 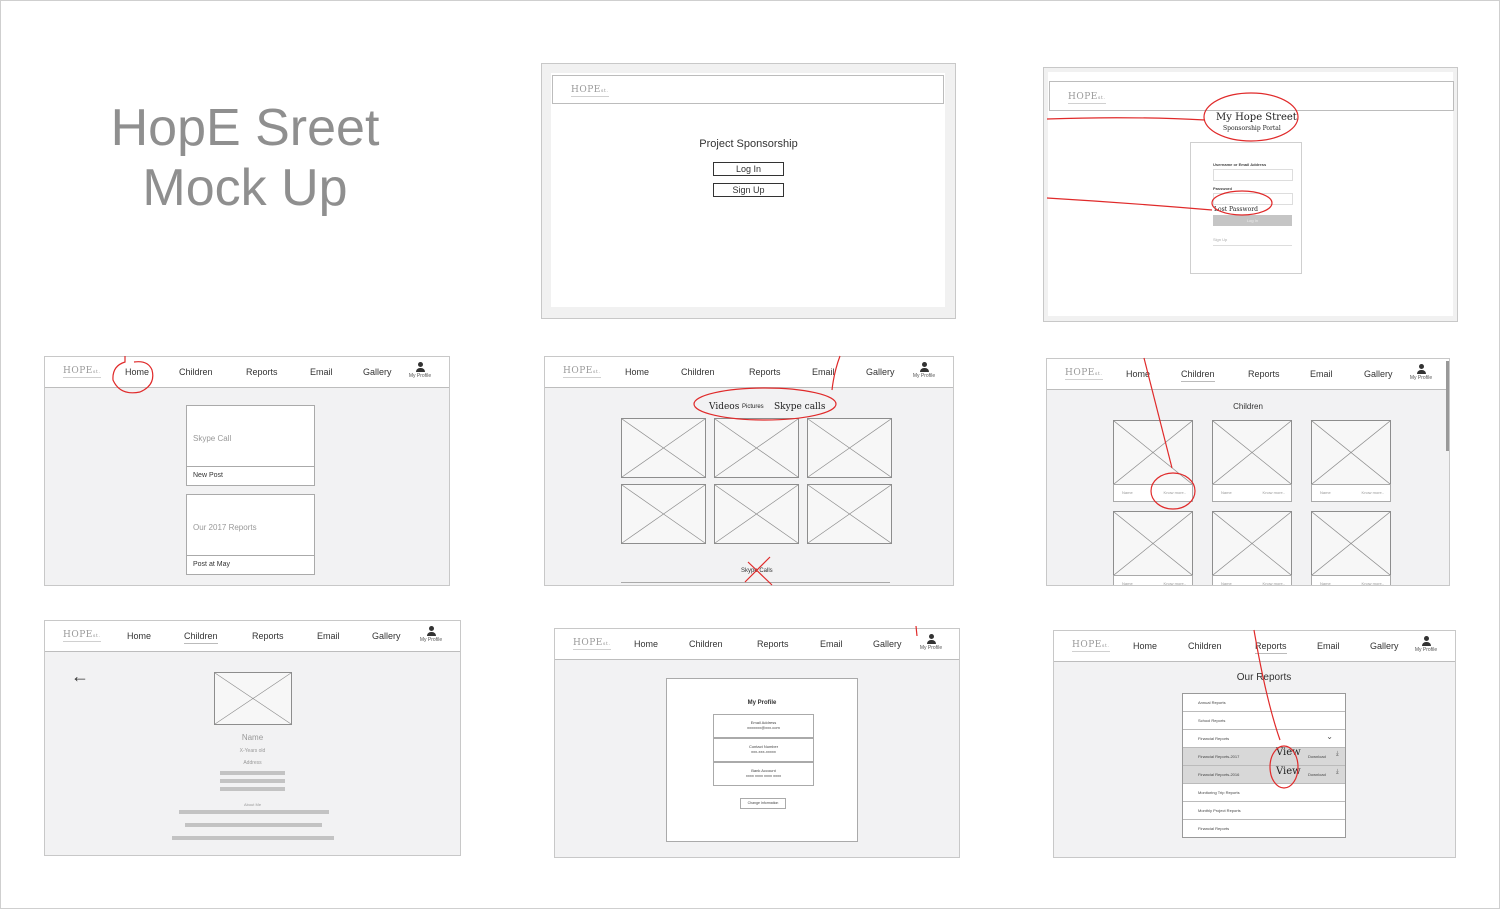 I want to click on tab-pictures: Pictures, so click(x=753, y=407).